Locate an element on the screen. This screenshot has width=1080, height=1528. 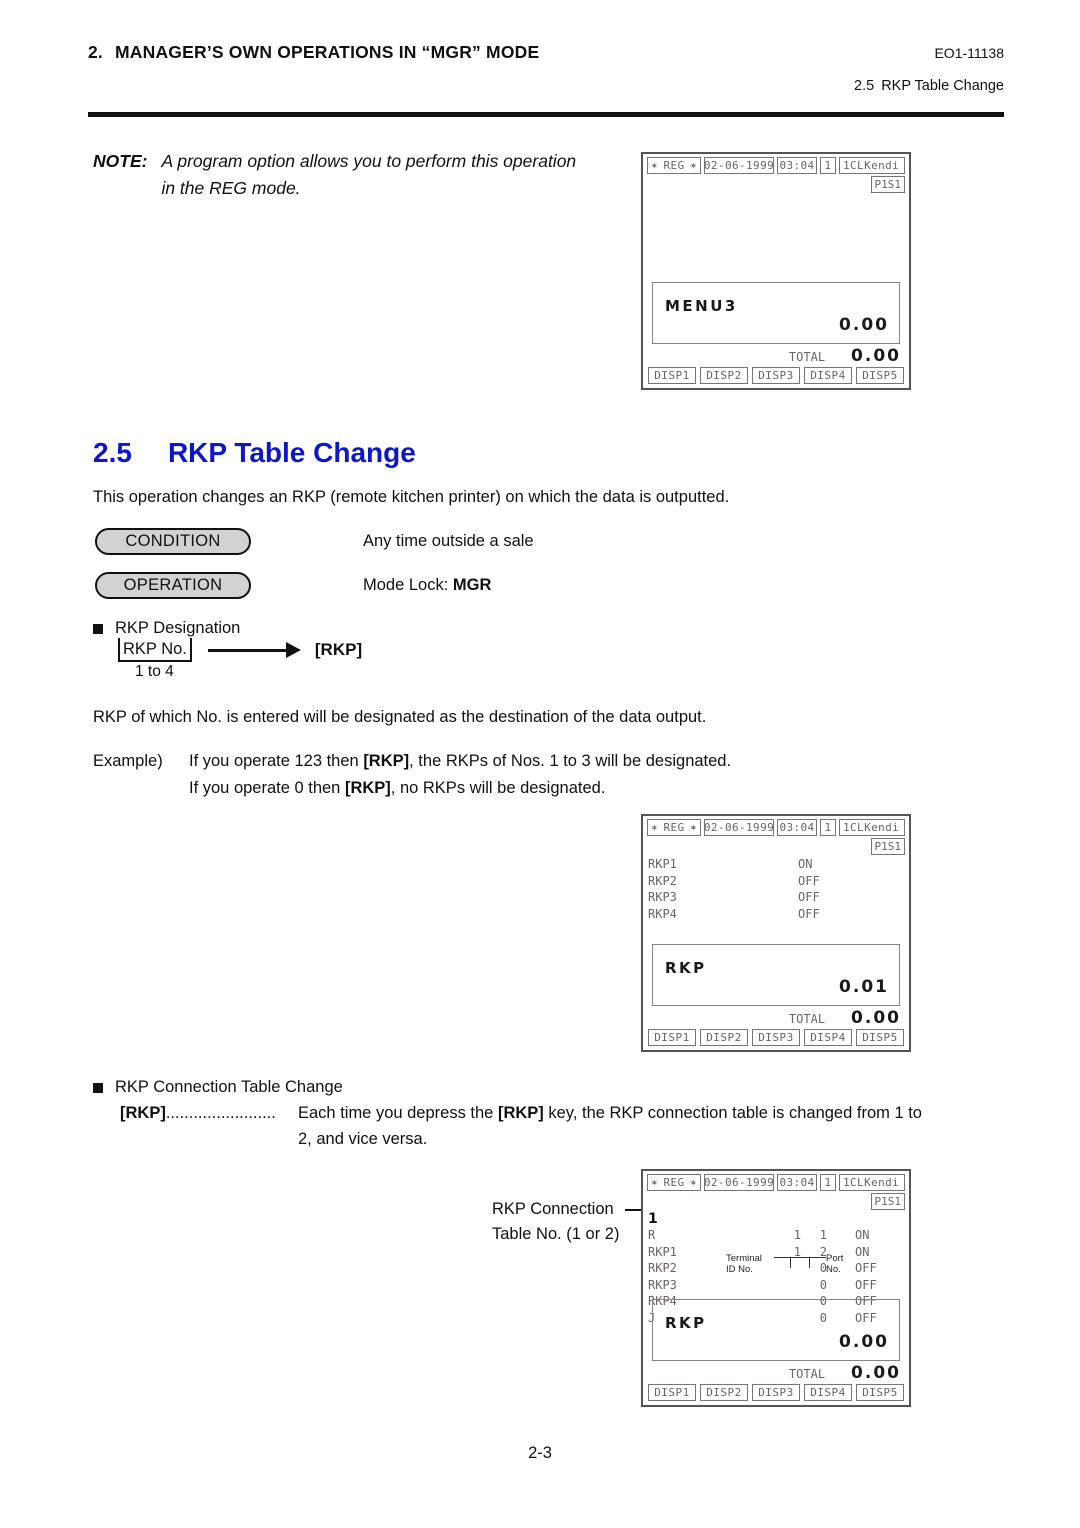
mode-star-right-icon: ✶ is located at coordinates (693, 1182).